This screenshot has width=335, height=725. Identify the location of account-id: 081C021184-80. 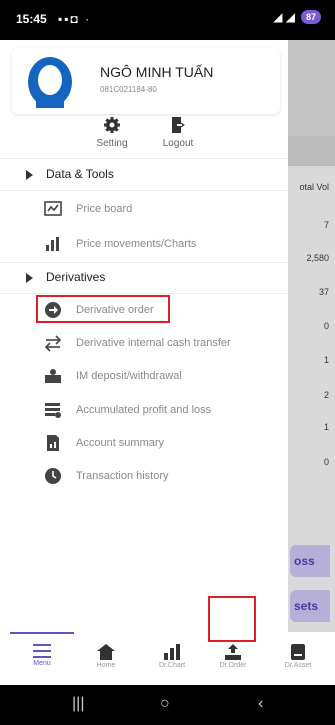
(128, 89).